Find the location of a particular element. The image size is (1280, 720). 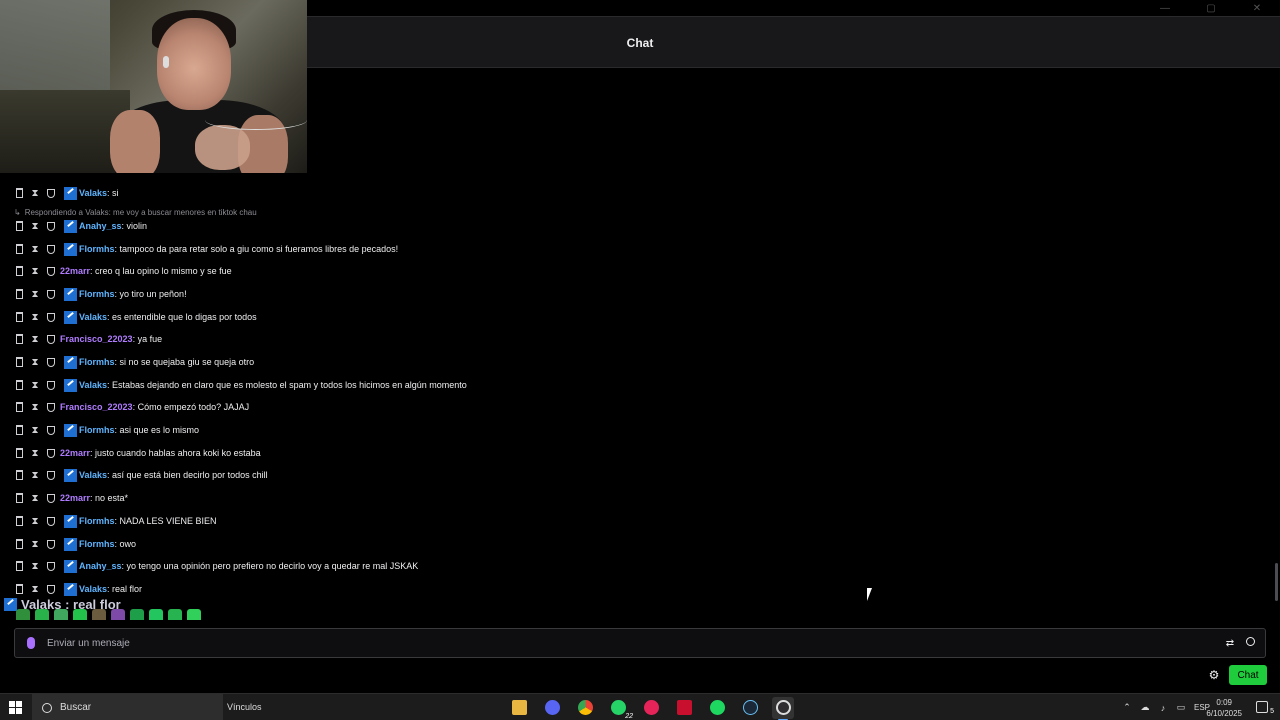

file-explorer-icon is located at coordinates (519, 708).